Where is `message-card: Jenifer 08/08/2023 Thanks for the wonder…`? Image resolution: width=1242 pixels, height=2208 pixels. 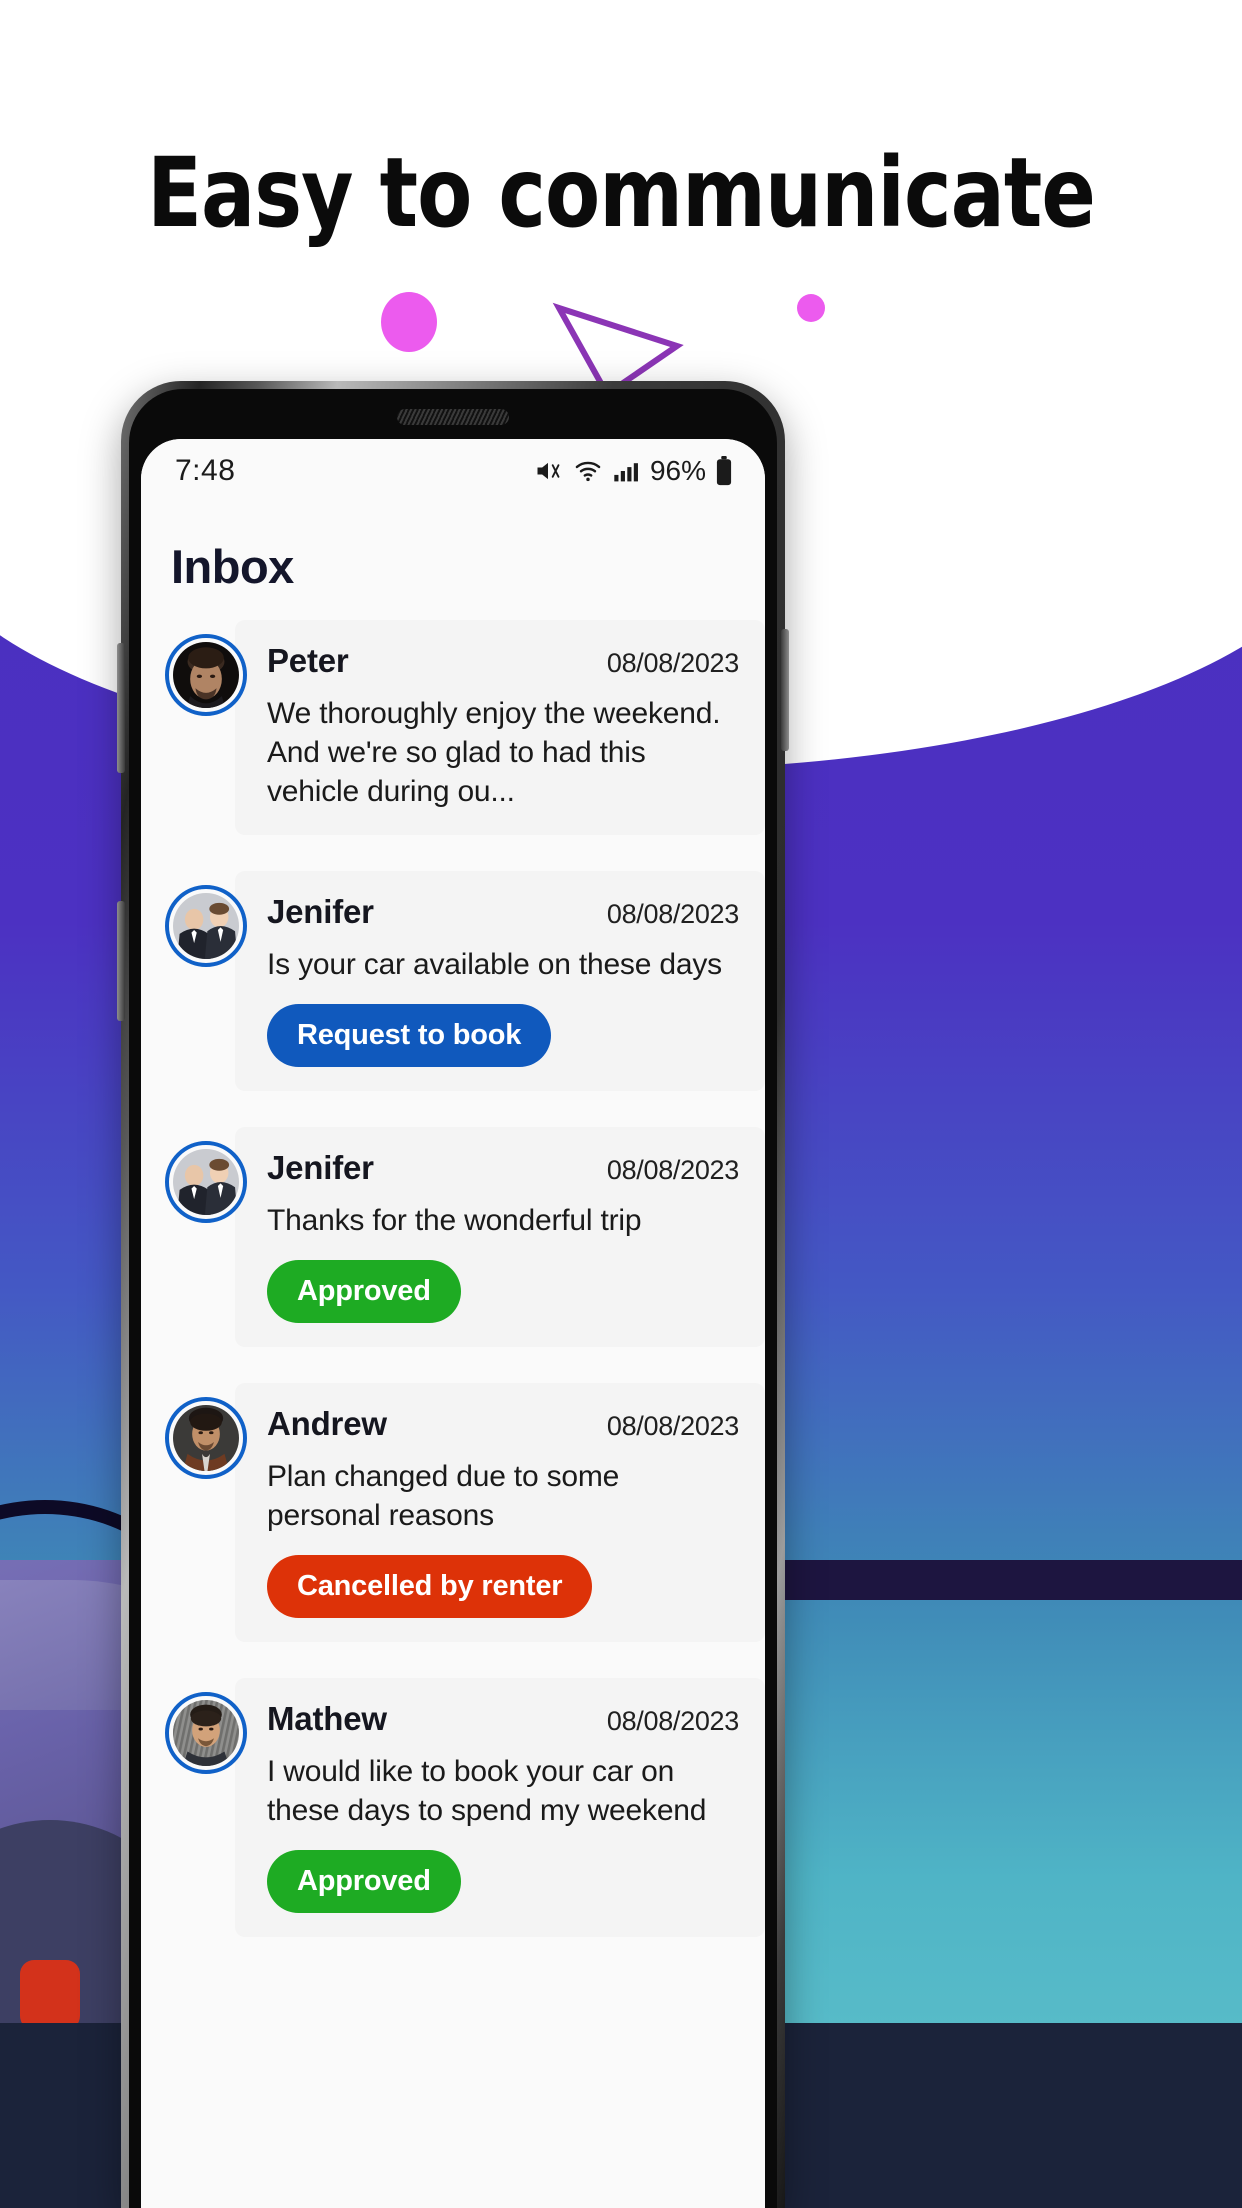
message-card: Jenifer 08/08/2023 Thanks for the wonder… is located at coordinates (500, 1237).